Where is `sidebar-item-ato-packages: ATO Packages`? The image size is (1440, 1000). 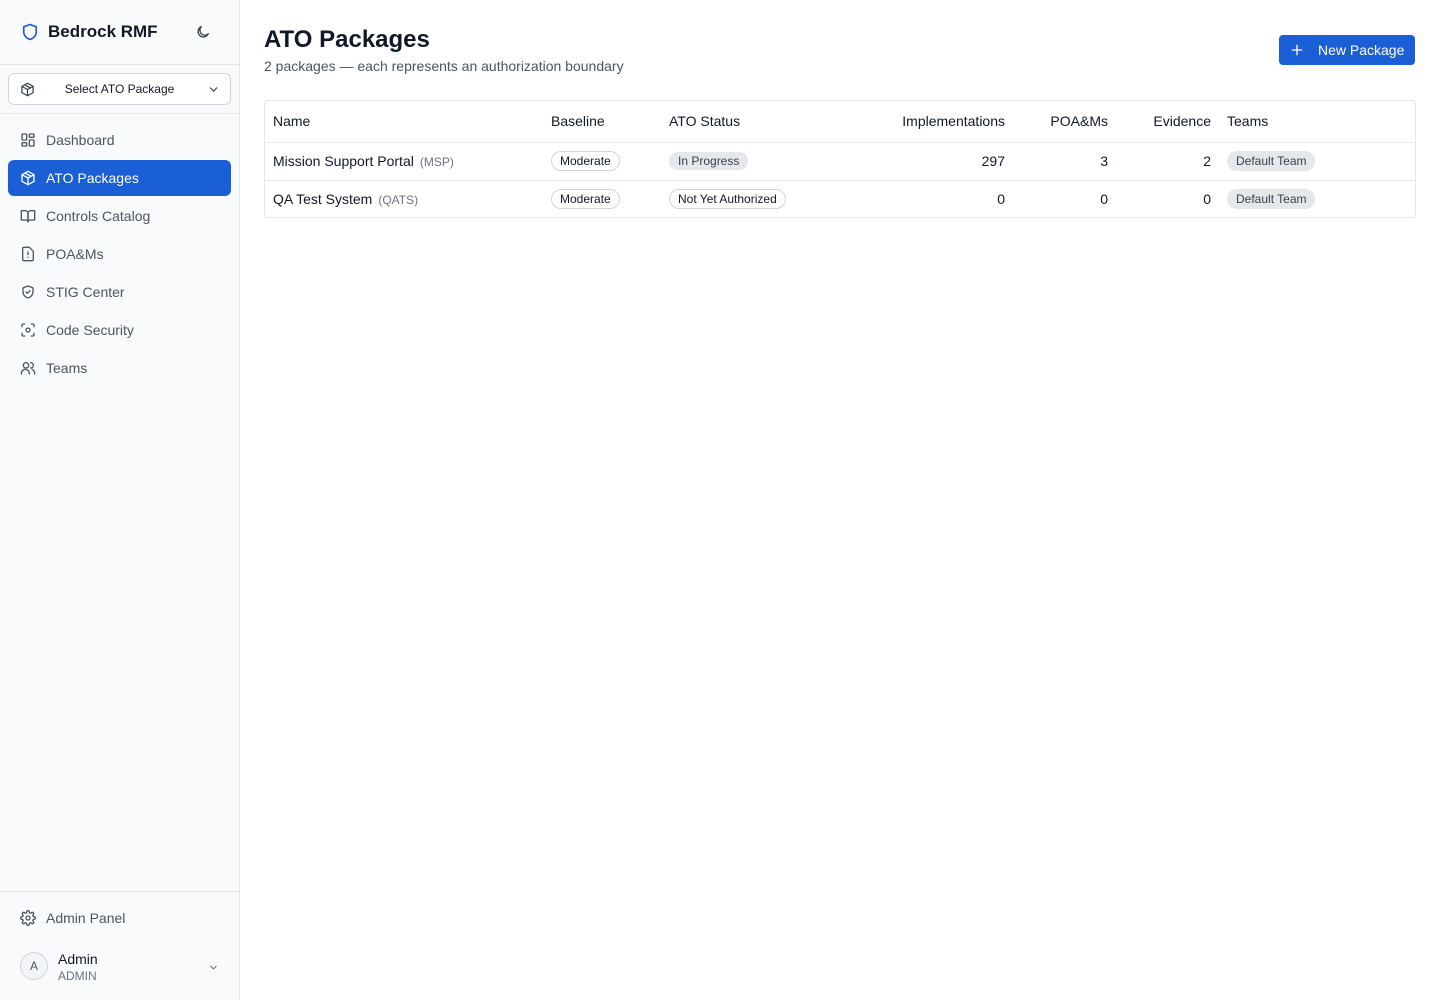
sidebar-item-ato-packages: ATO Packages is located at coordinates (119, 178).